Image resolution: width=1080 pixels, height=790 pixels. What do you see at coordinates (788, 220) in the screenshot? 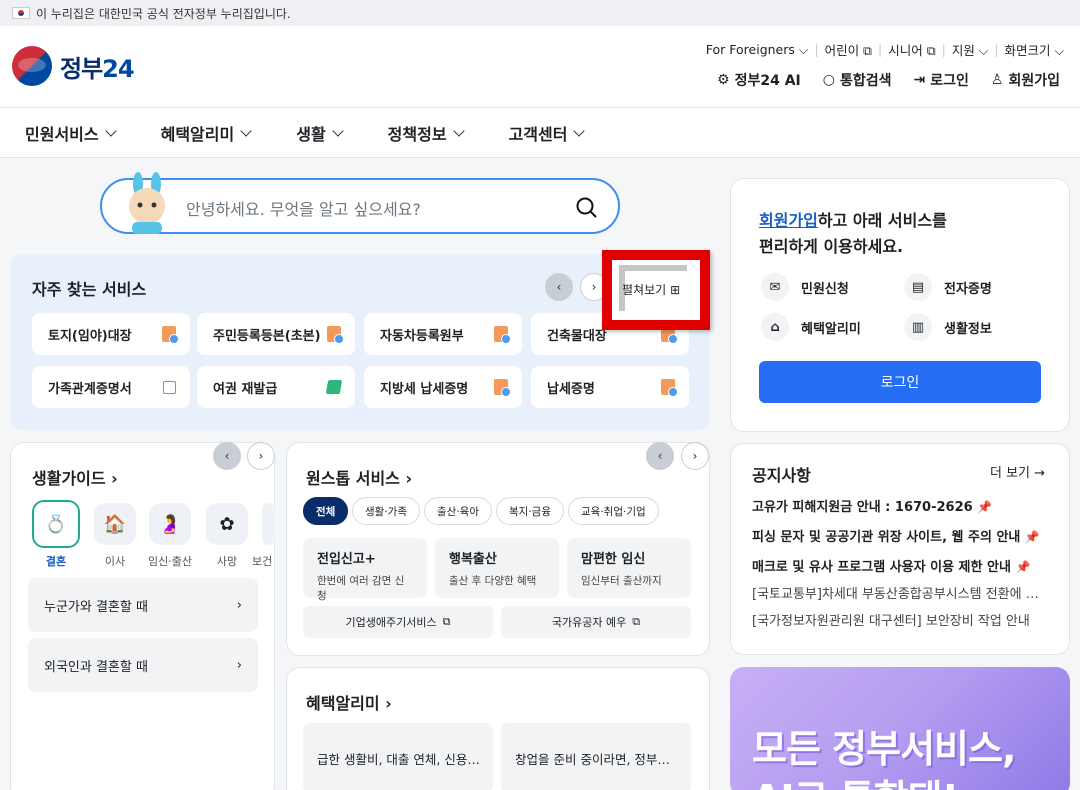
I see `join-text-link: 회원가입` at bounding box center [788, 220].